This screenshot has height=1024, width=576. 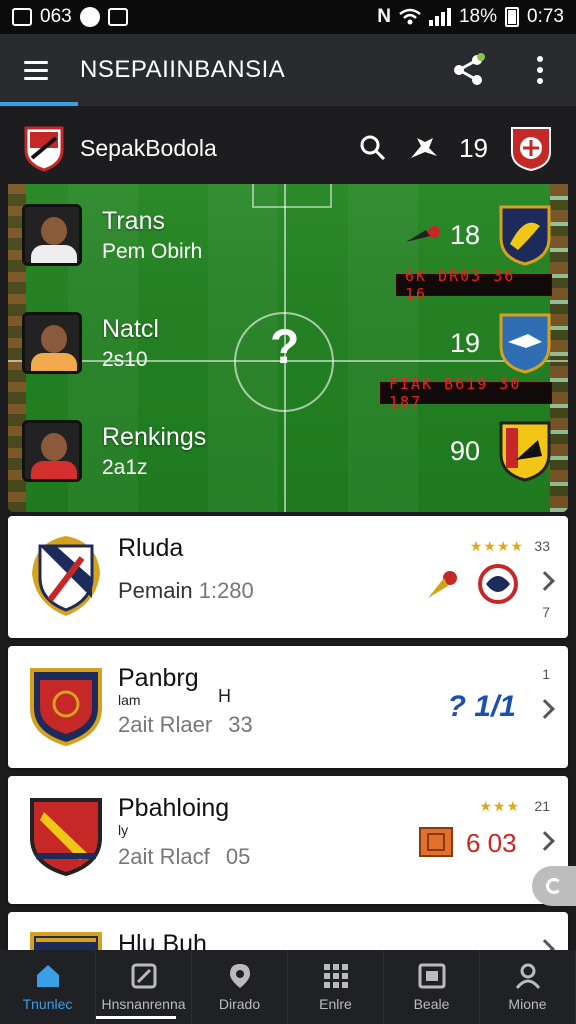 I want to click on match-row: Renkings 2a1z 90, so click(x=287, y=451).